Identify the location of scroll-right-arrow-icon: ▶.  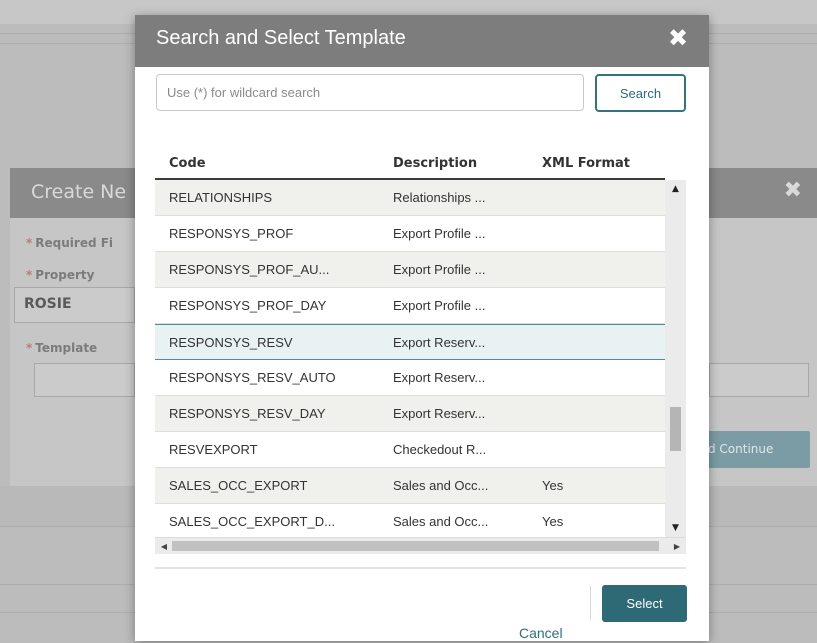
(677, 546).